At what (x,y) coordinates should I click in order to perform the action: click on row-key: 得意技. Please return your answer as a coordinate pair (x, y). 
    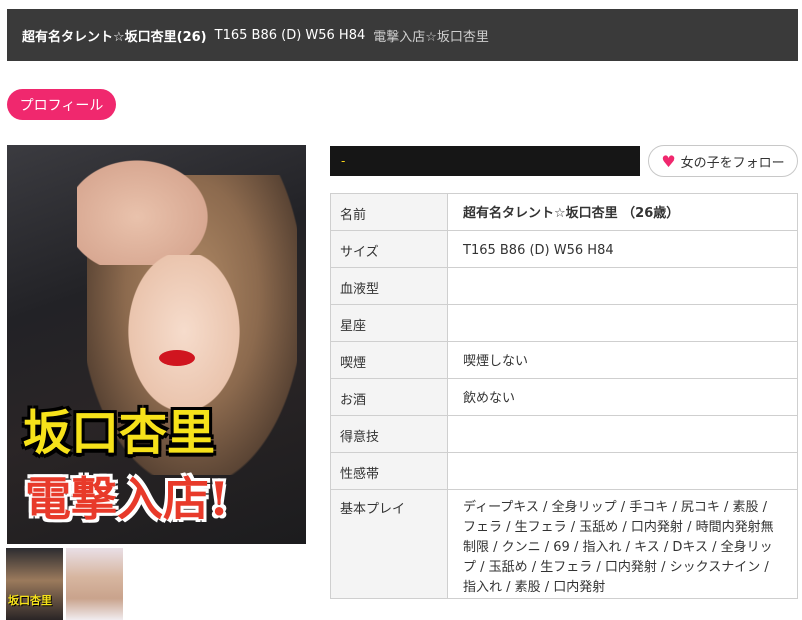
    Looking at the image, I should click on (389, 434).